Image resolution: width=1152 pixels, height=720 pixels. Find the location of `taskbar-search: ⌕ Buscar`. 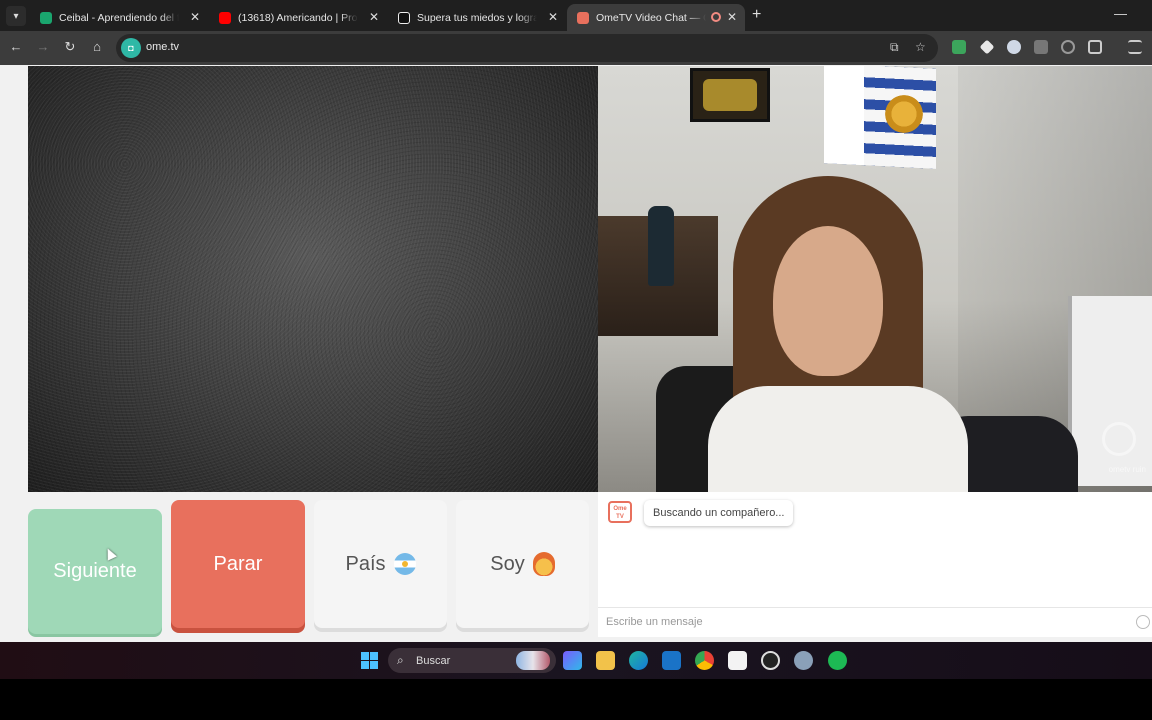

taskbar-search: ⌕ Buscar is located at coordinates (472, 660).